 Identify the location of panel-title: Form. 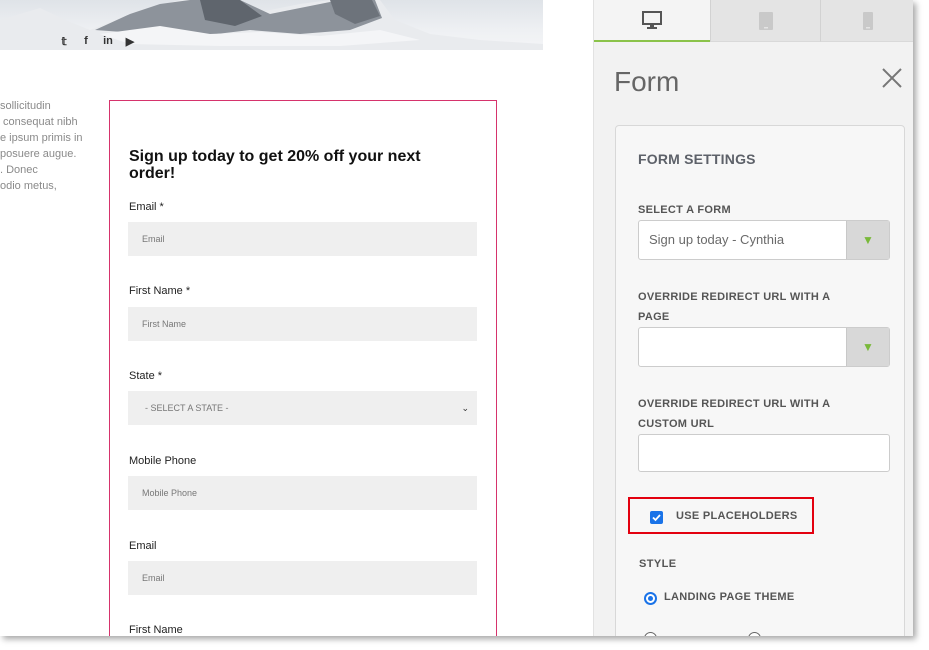
(647, 81).